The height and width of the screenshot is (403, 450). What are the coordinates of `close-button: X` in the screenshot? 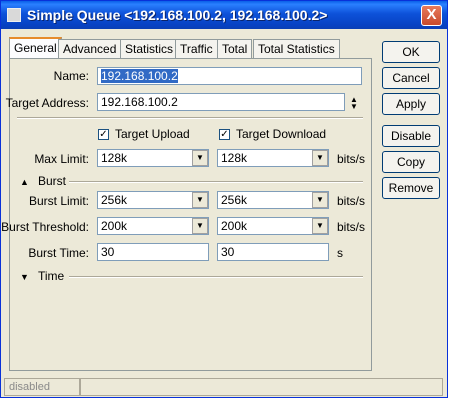 It's located at (431, 15).